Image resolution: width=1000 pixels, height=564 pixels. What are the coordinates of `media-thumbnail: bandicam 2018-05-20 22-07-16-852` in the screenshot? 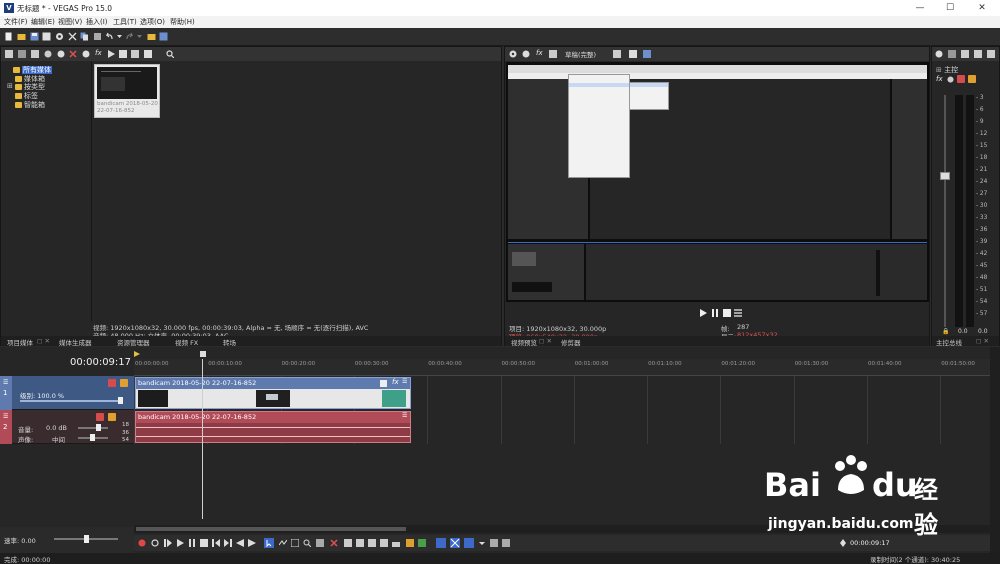 It's located at (127, 91).